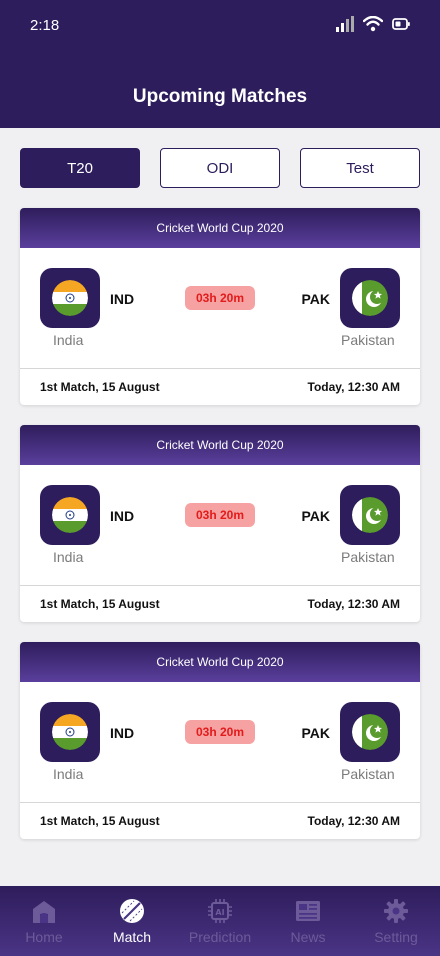  I want to click on status-time: 2:18, so click(45, 25).